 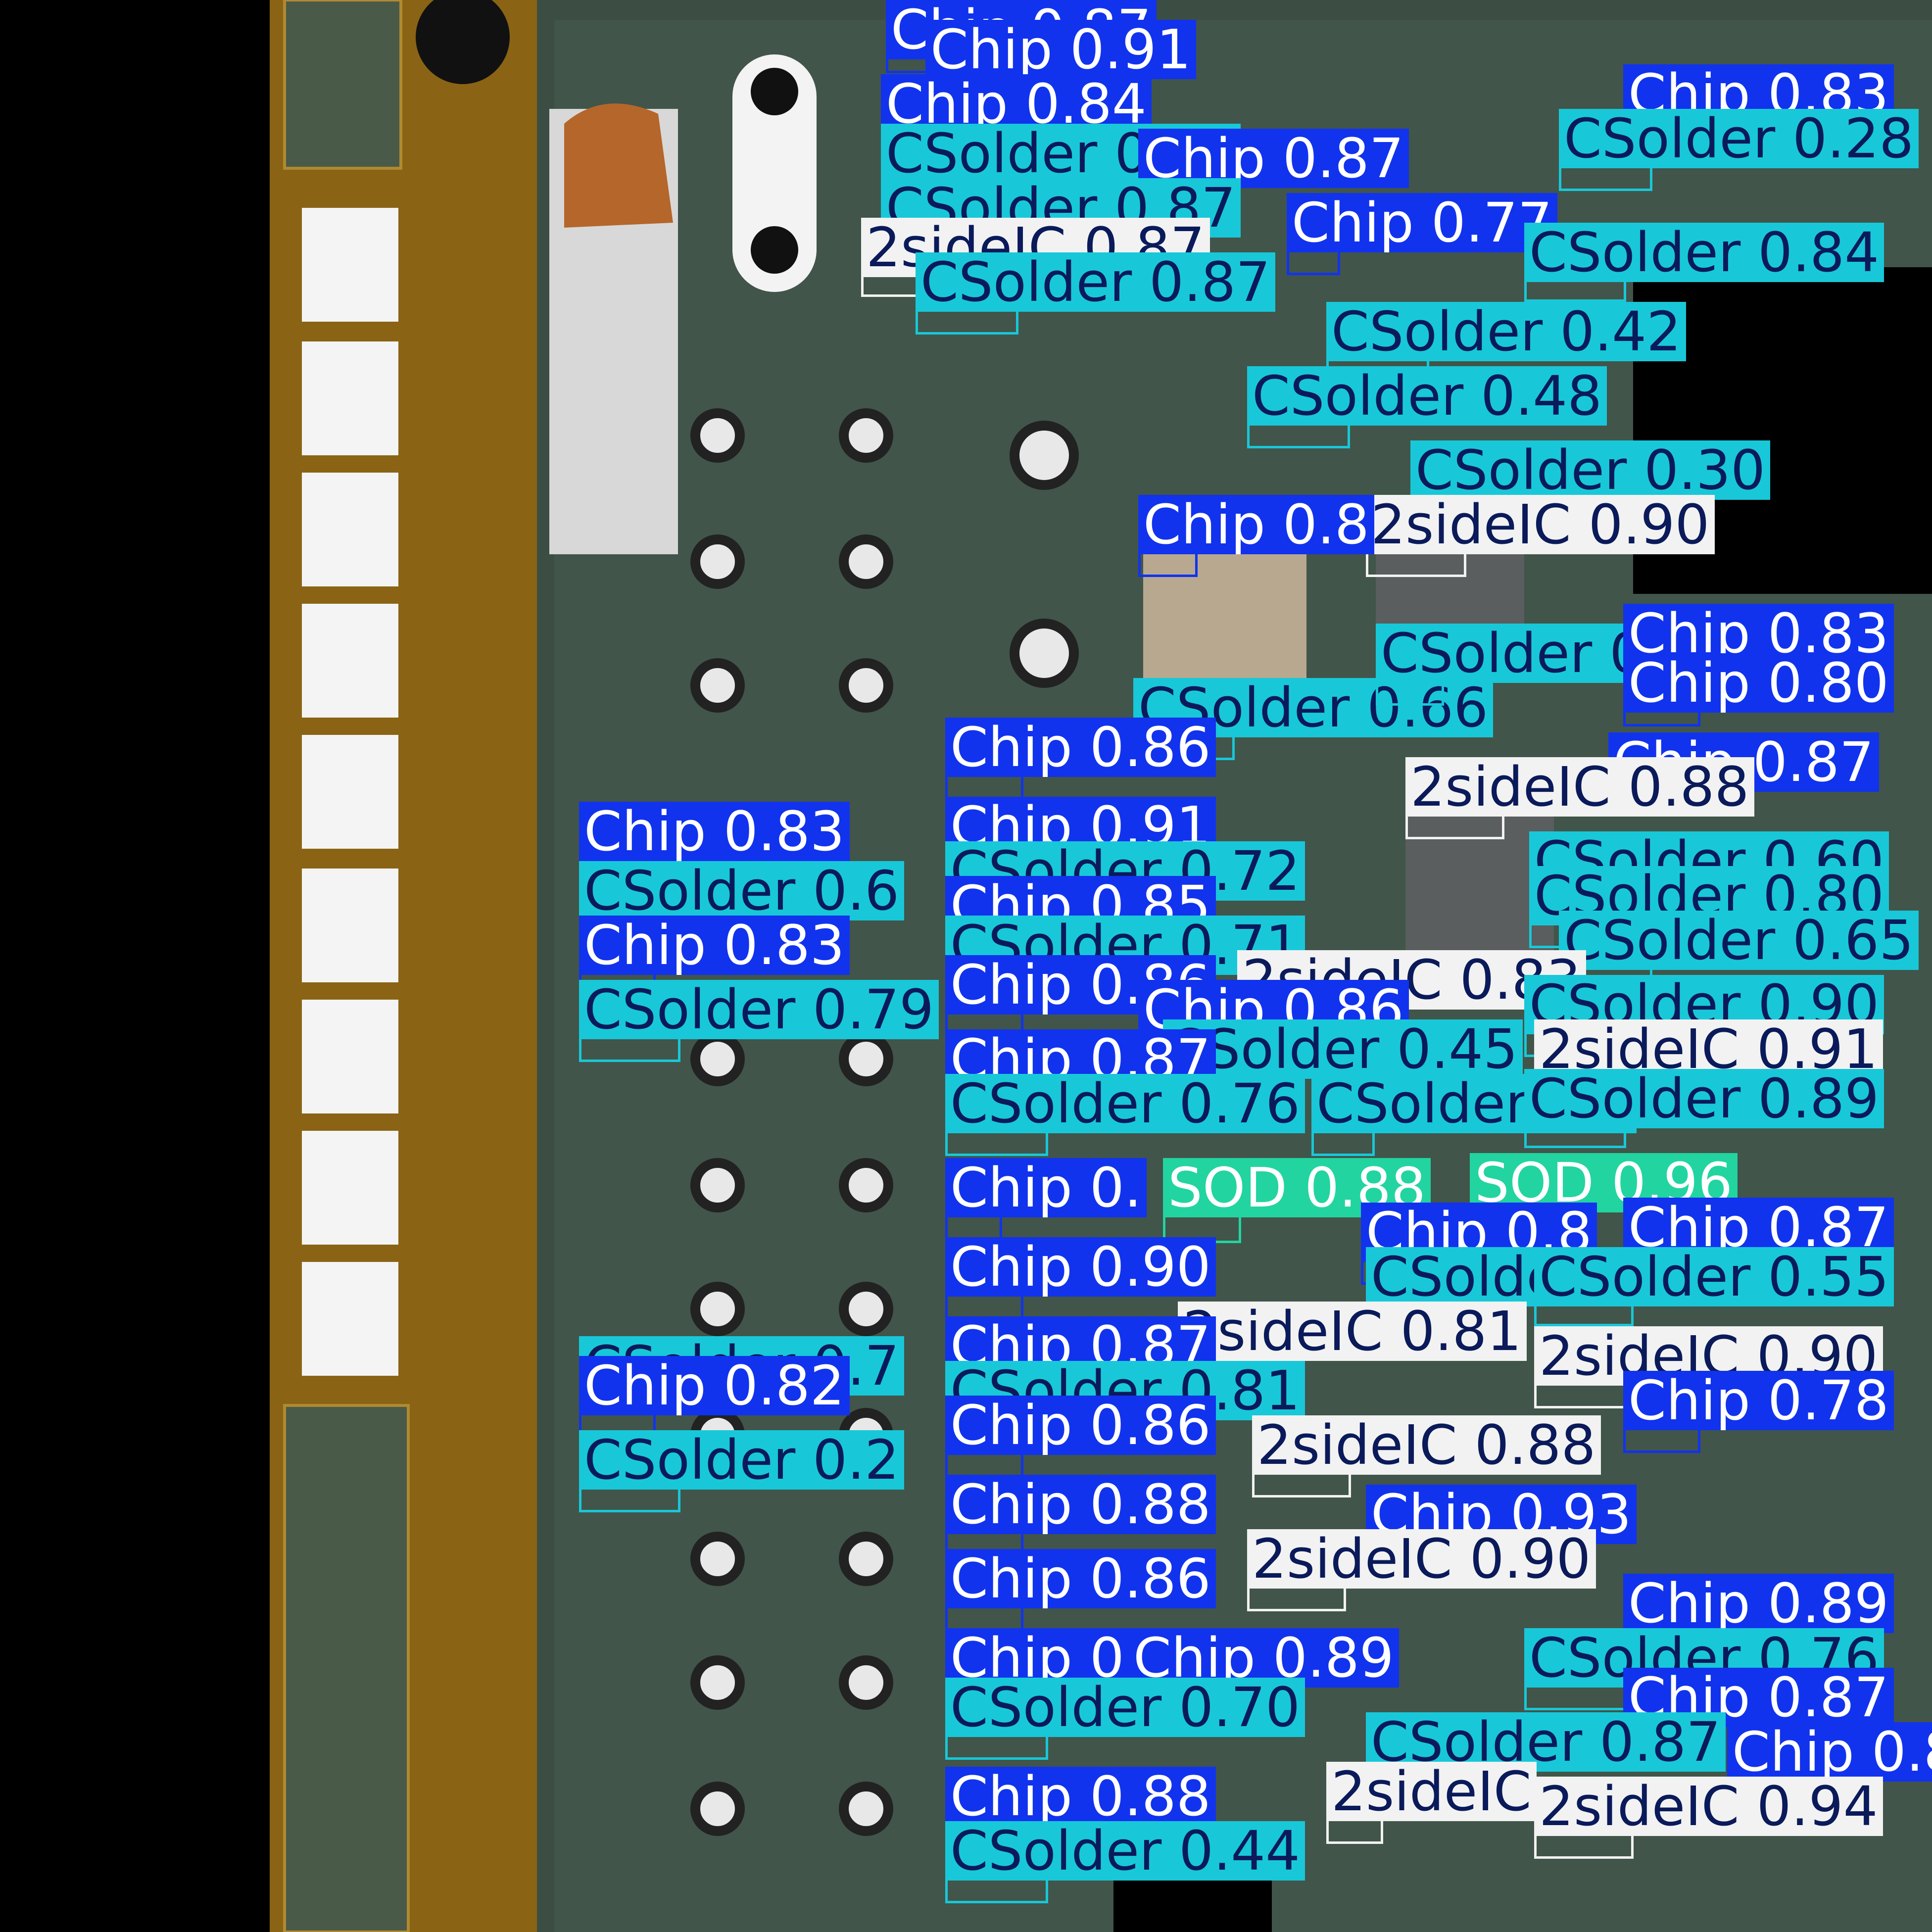 What do you see at coordinates (1060, 49) in the screenshot?
I see `detection-label: Chip 0.91` at bounding box center [1060, 49].